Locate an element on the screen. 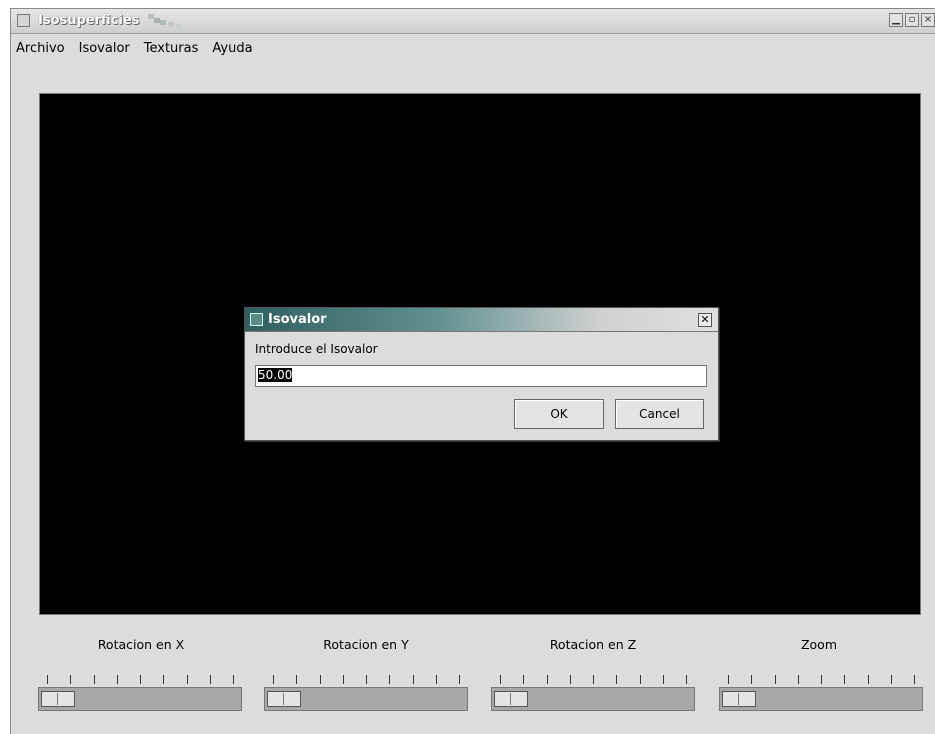  cancel-button: Cancel is located at coordinates (659, 414).